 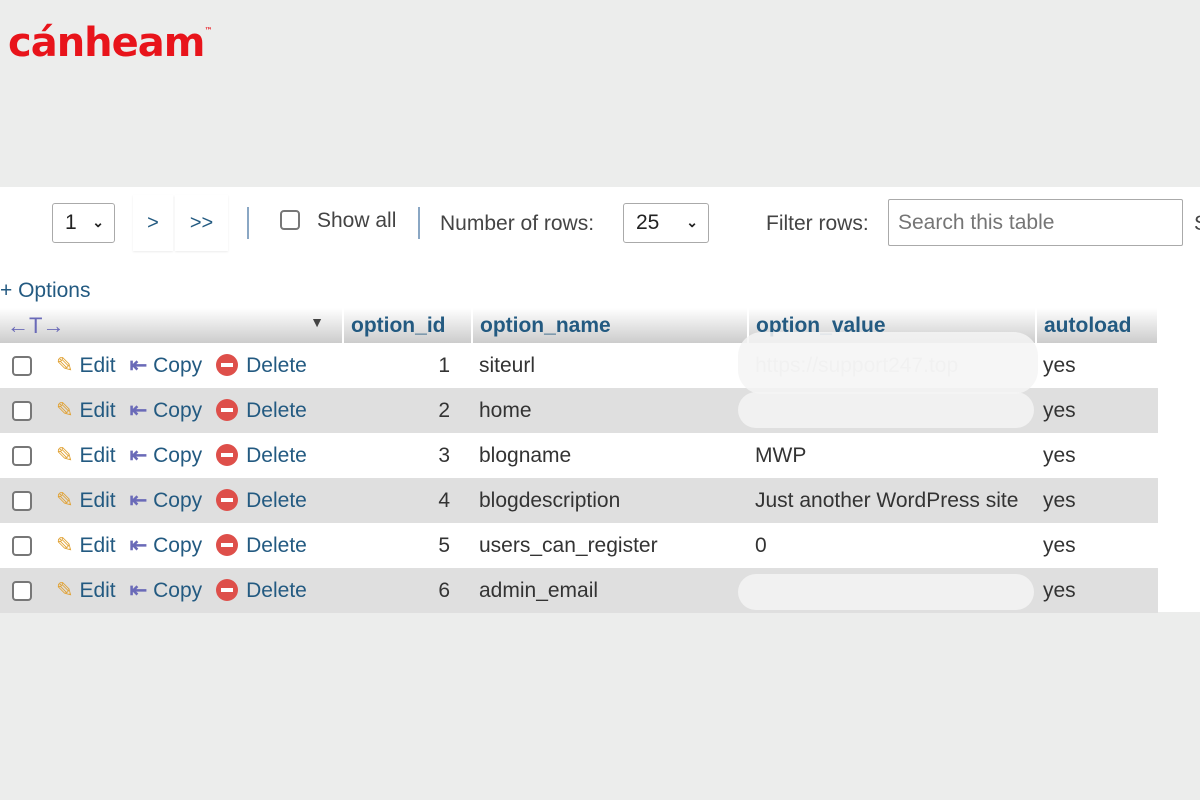 What do you see at coordinates (45, 291) in the screenshot?
I see `options-link: + Options` at bounding box center [45, 291].